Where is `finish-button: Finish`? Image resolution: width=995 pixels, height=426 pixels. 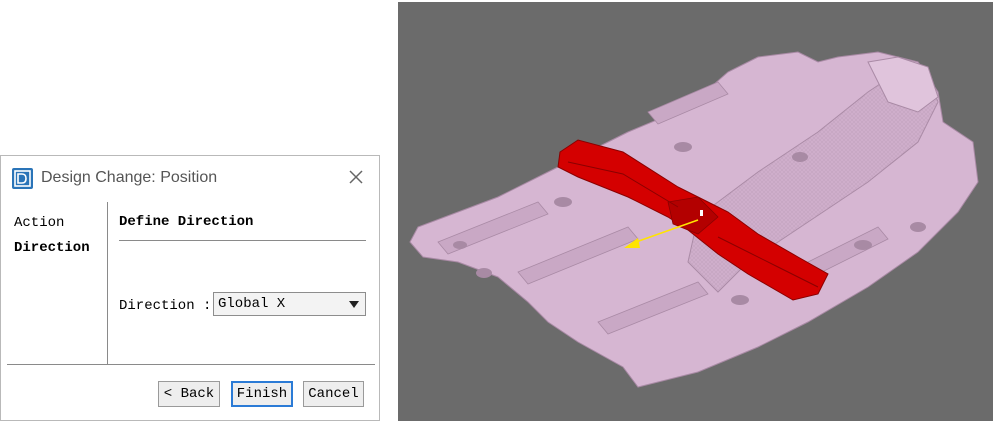
finish-button: Finish is located at coordinates (262, 394).